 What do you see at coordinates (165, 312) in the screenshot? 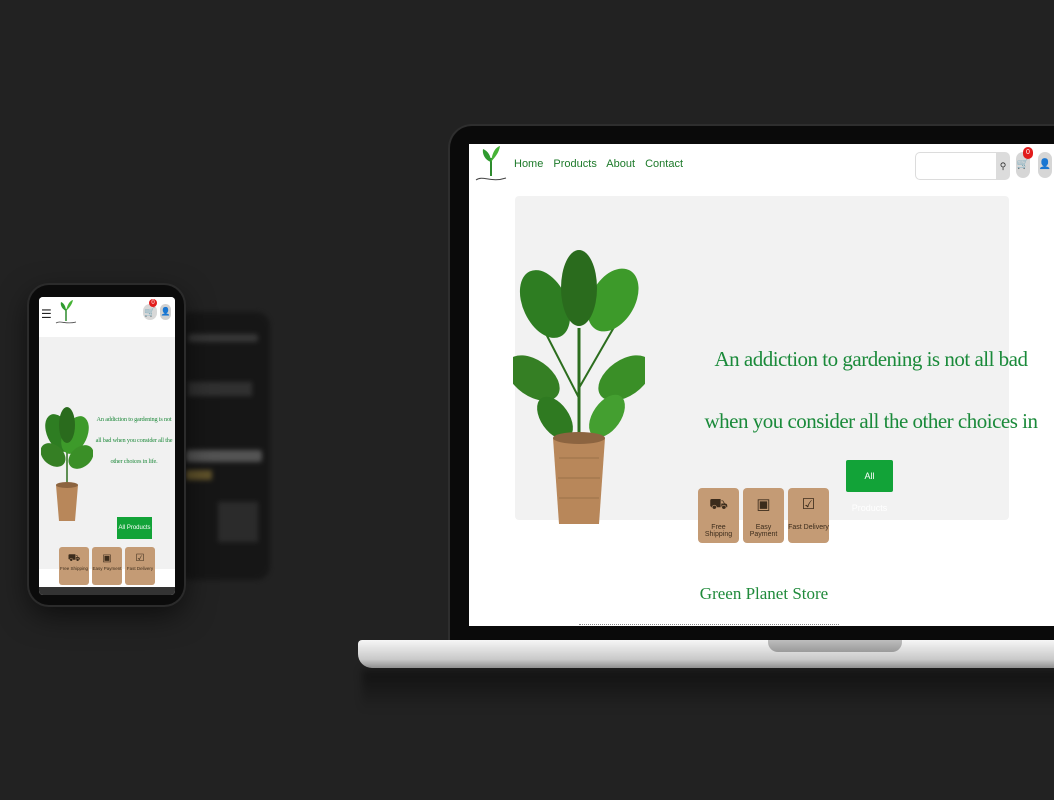
I see `mobile-user-icon: 👤` at bounding box center [165, 312].